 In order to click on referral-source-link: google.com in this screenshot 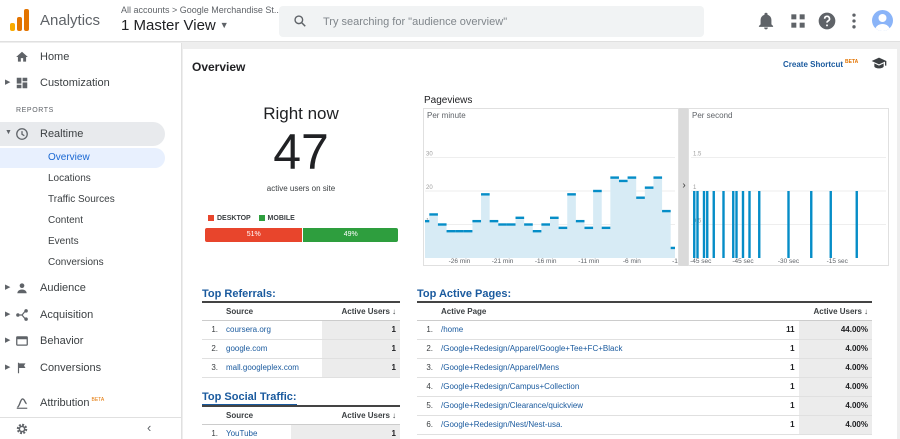, I will do `click(272, 349)`.